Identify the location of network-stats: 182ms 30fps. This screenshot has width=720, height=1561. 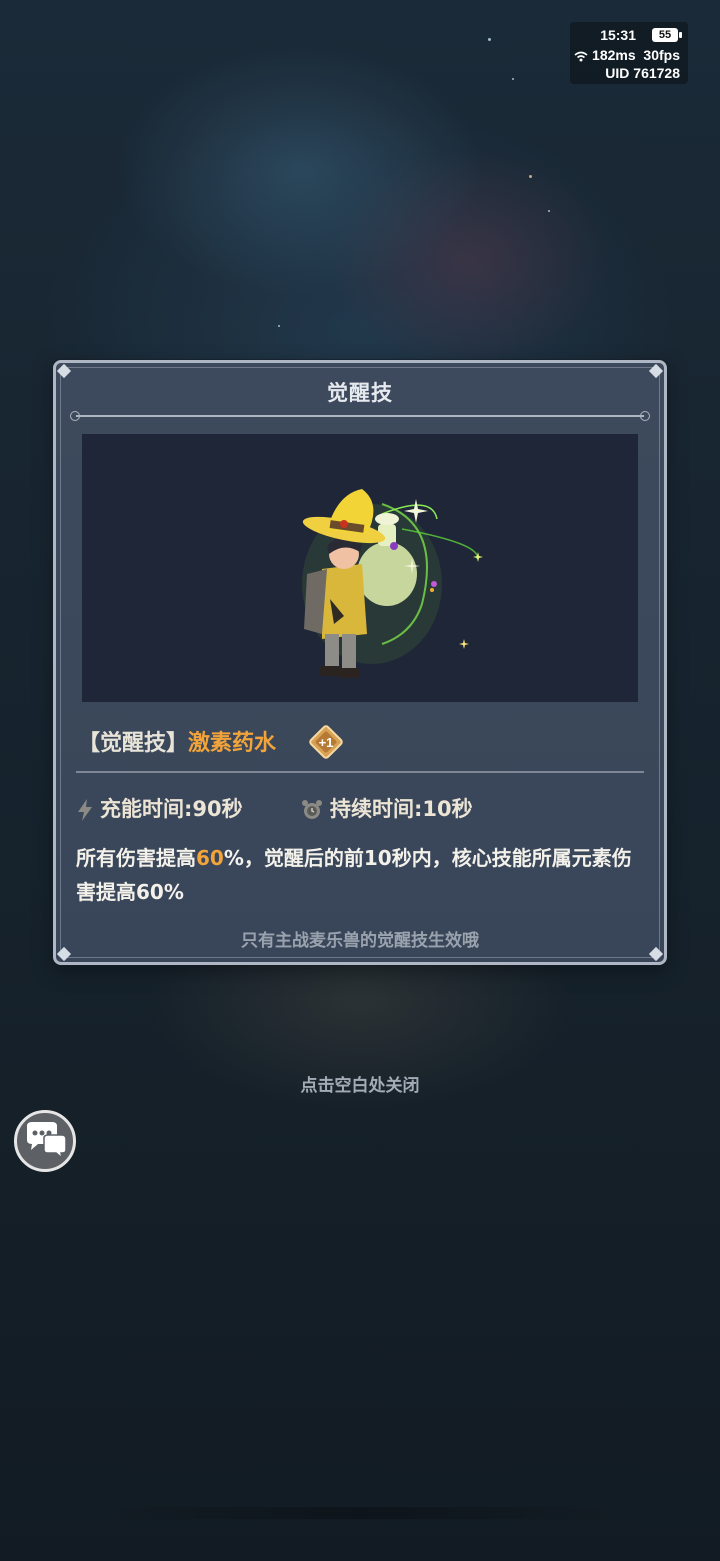
(627, 55).